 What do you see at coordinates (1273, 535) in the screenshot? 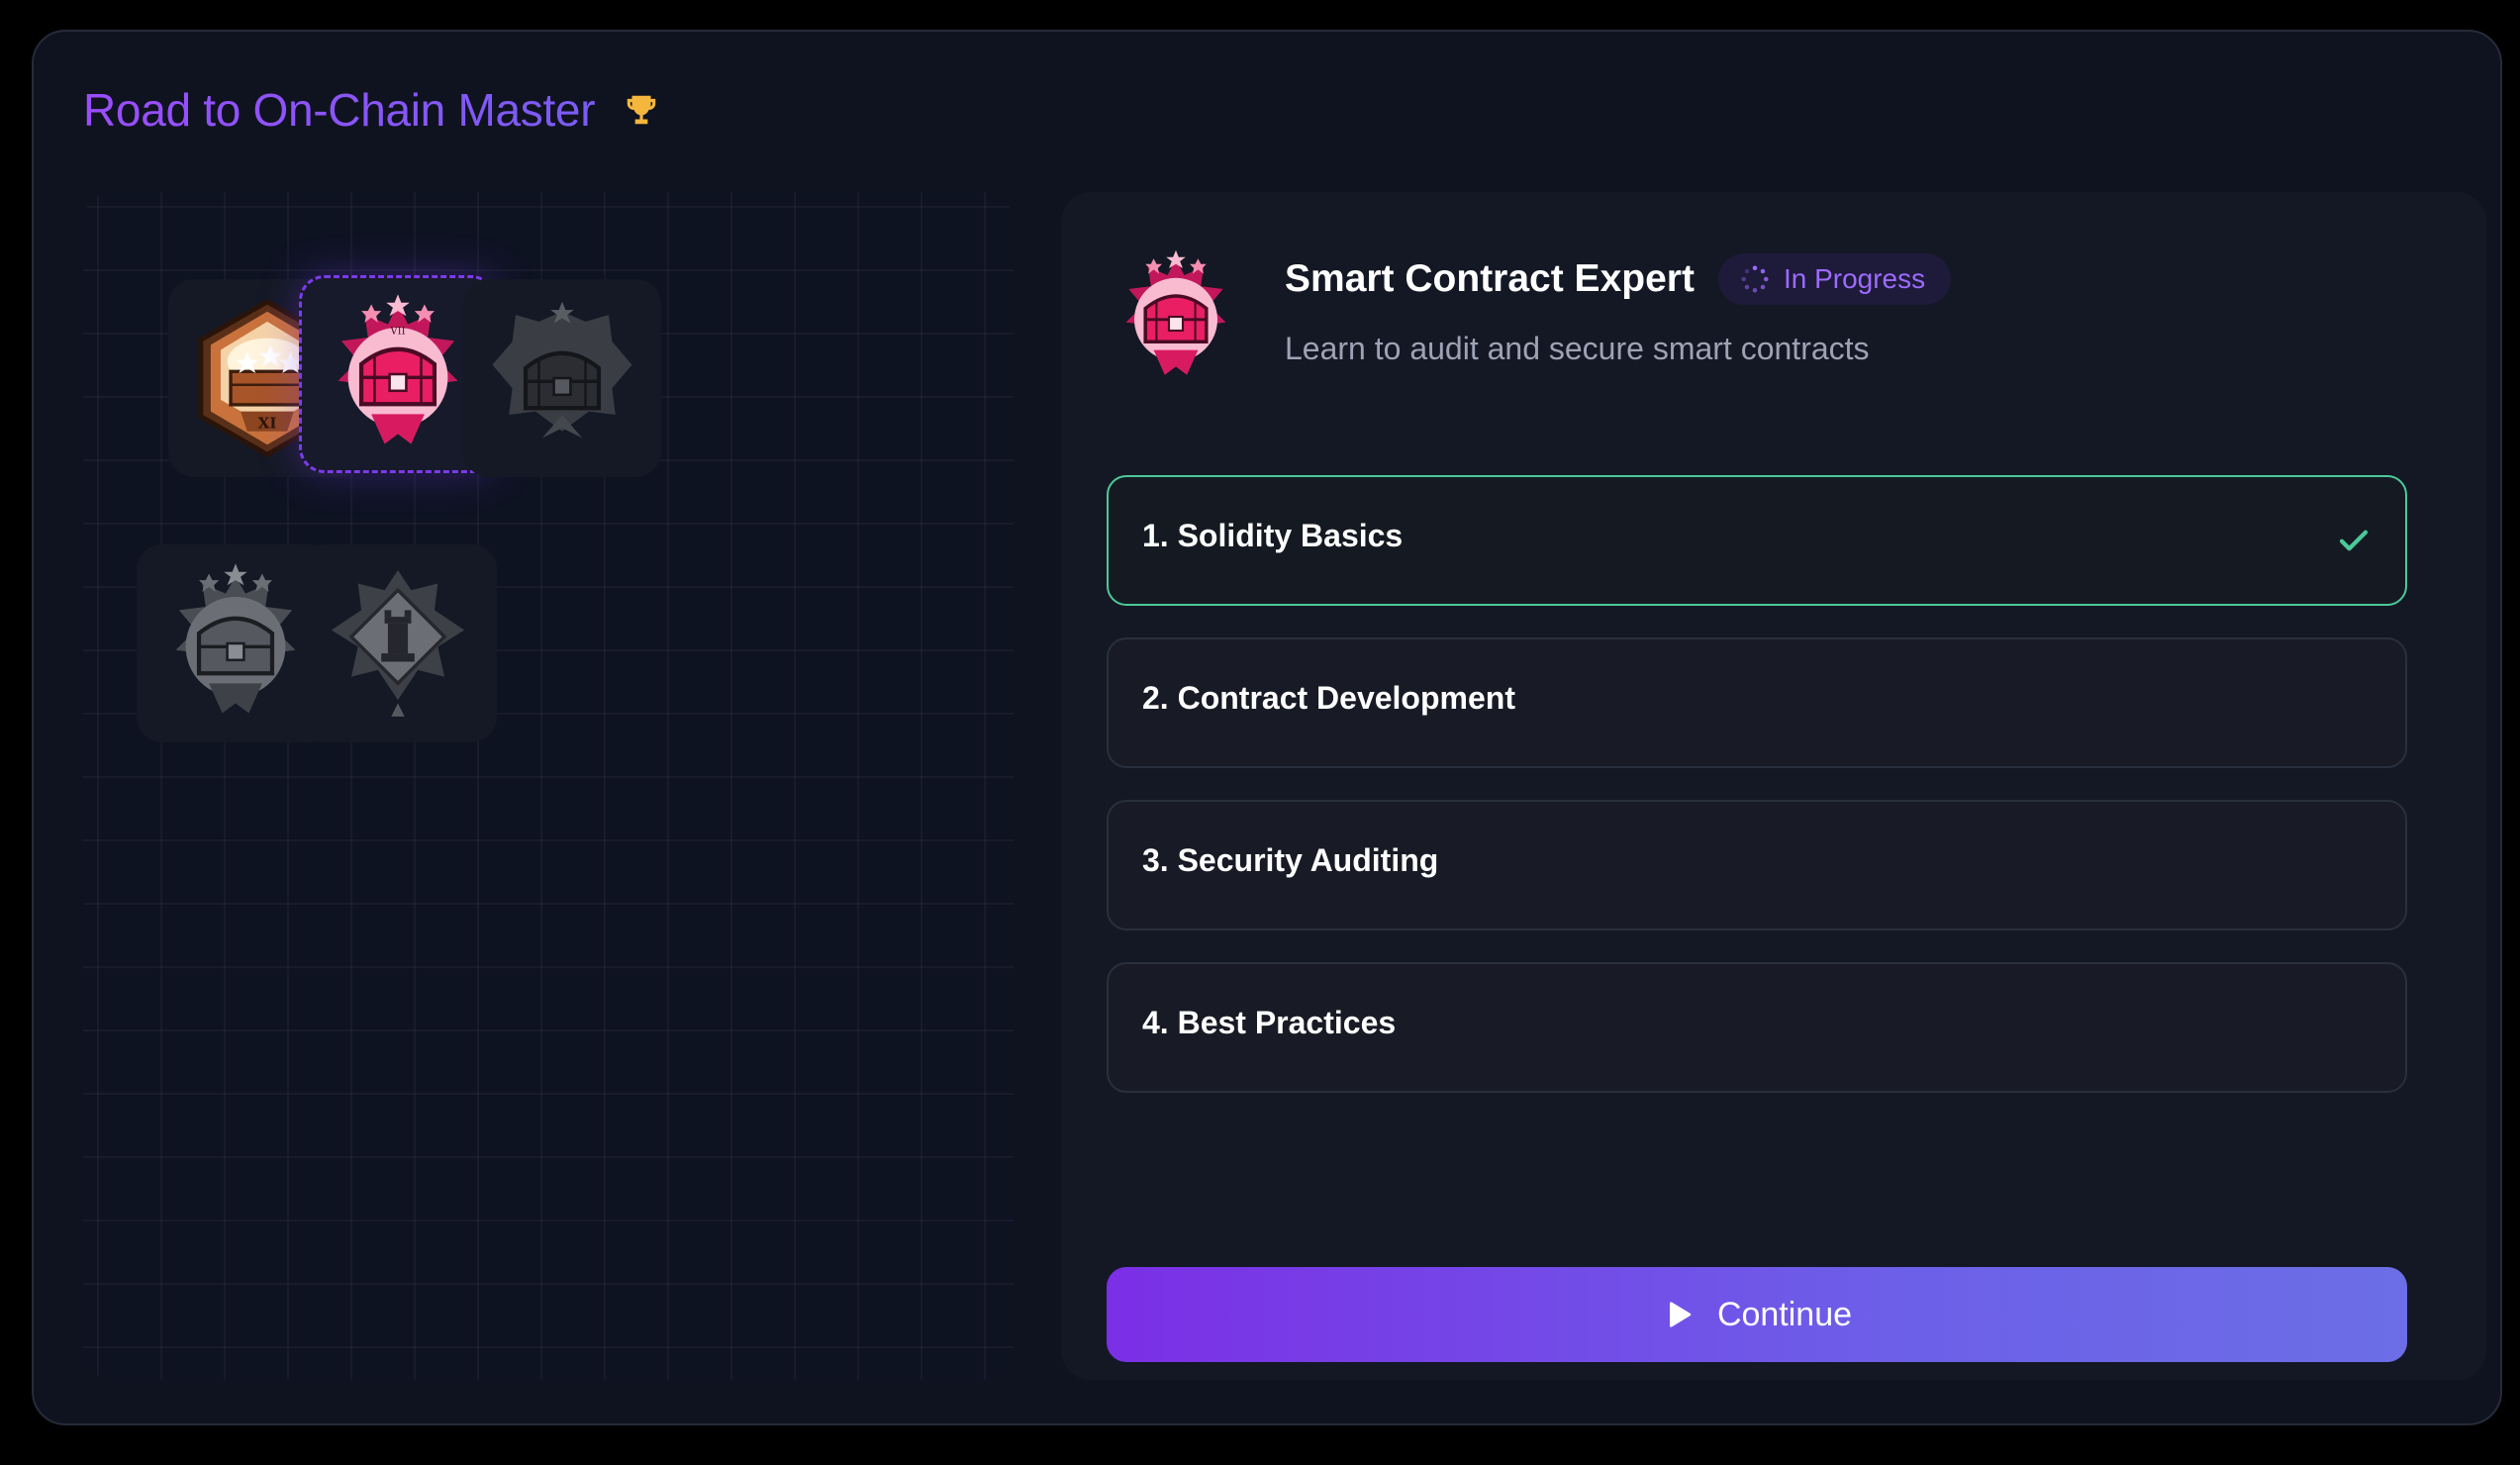
I see `step-label: 1. Solidity Basics` at bounding box center [1273, 535].